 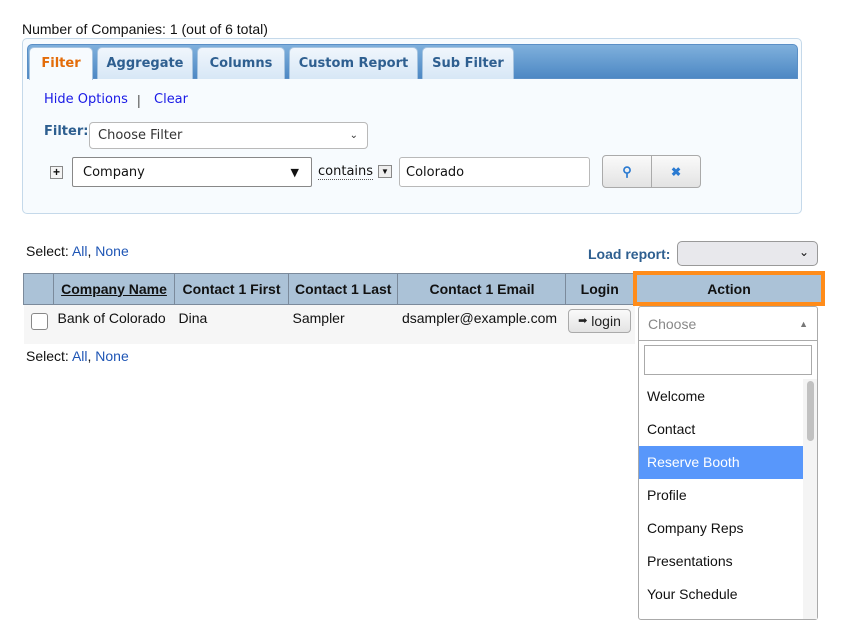 I want to click on filter-field-select: Company ▼, so click(x=192, y=172).